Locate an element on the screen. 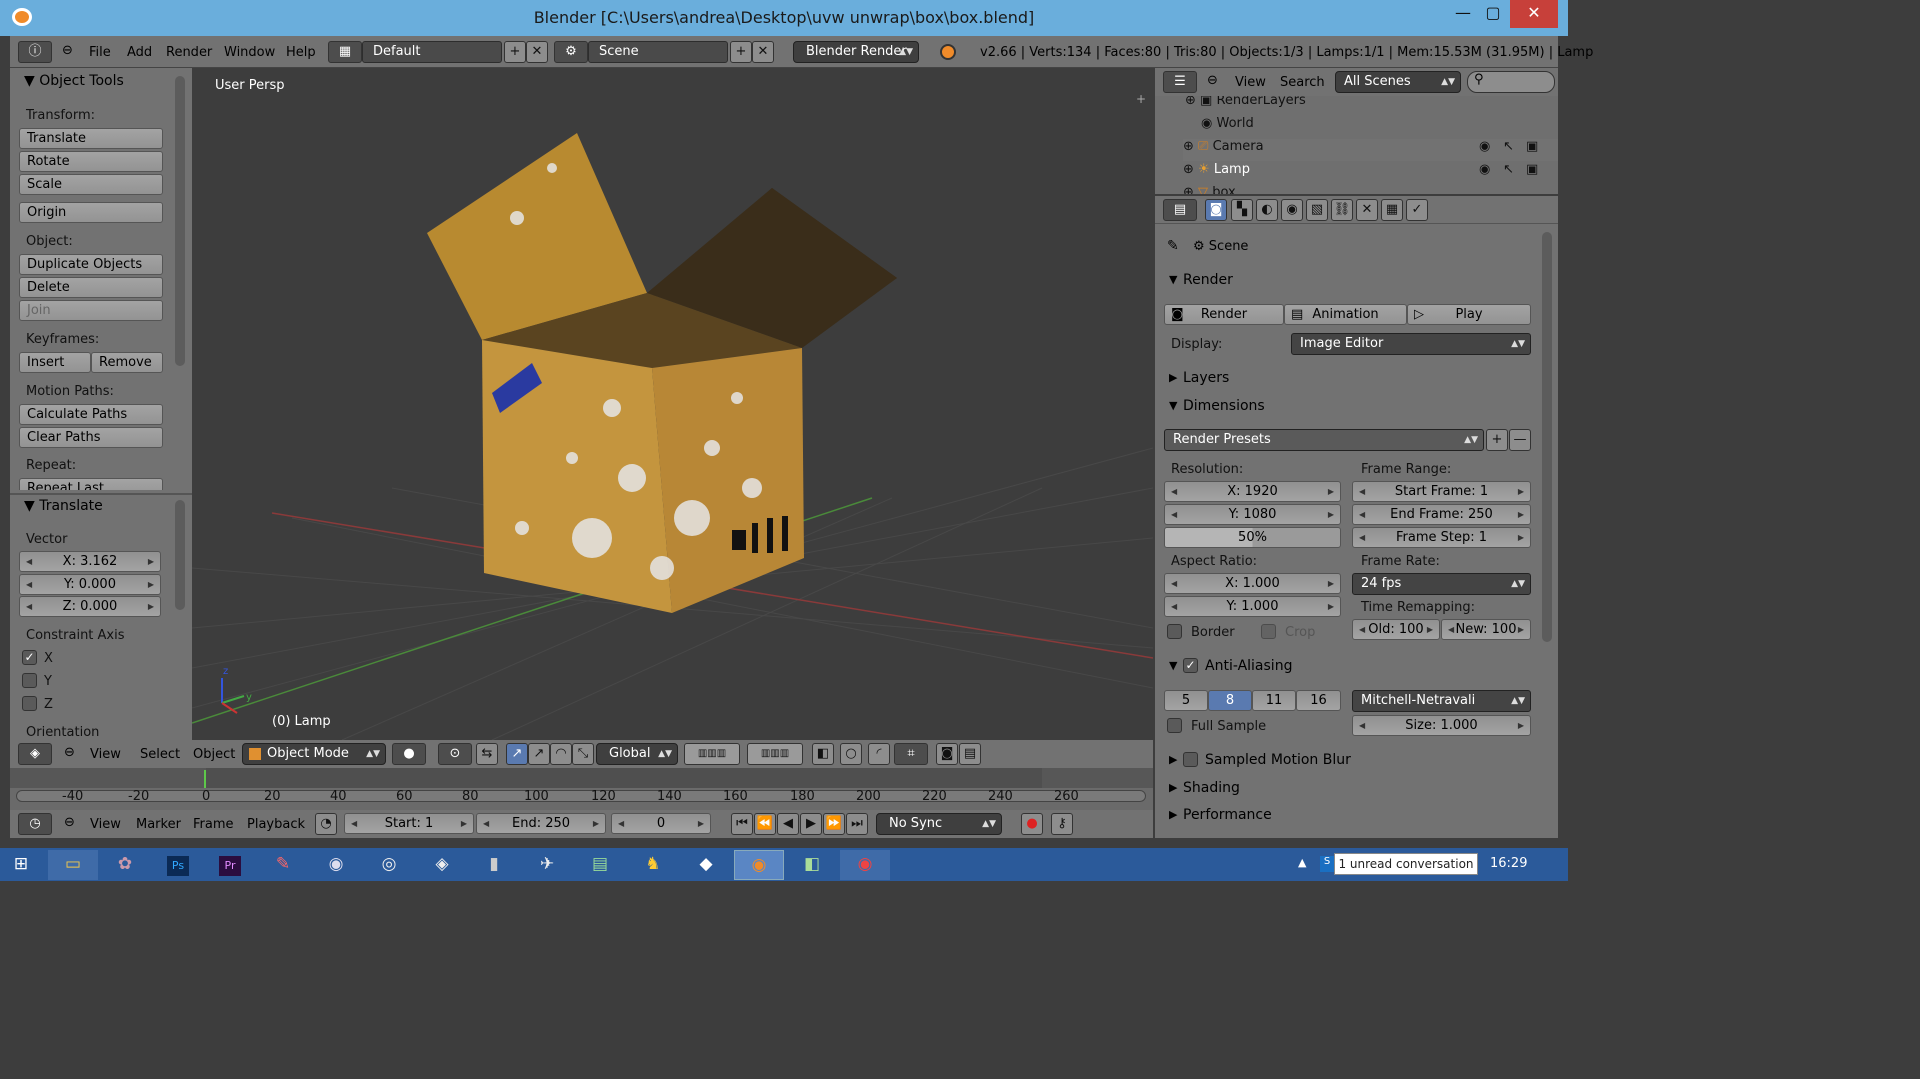 The image size is (1920, 1079). minimize-button: — is located at coordinates (1463, 14).